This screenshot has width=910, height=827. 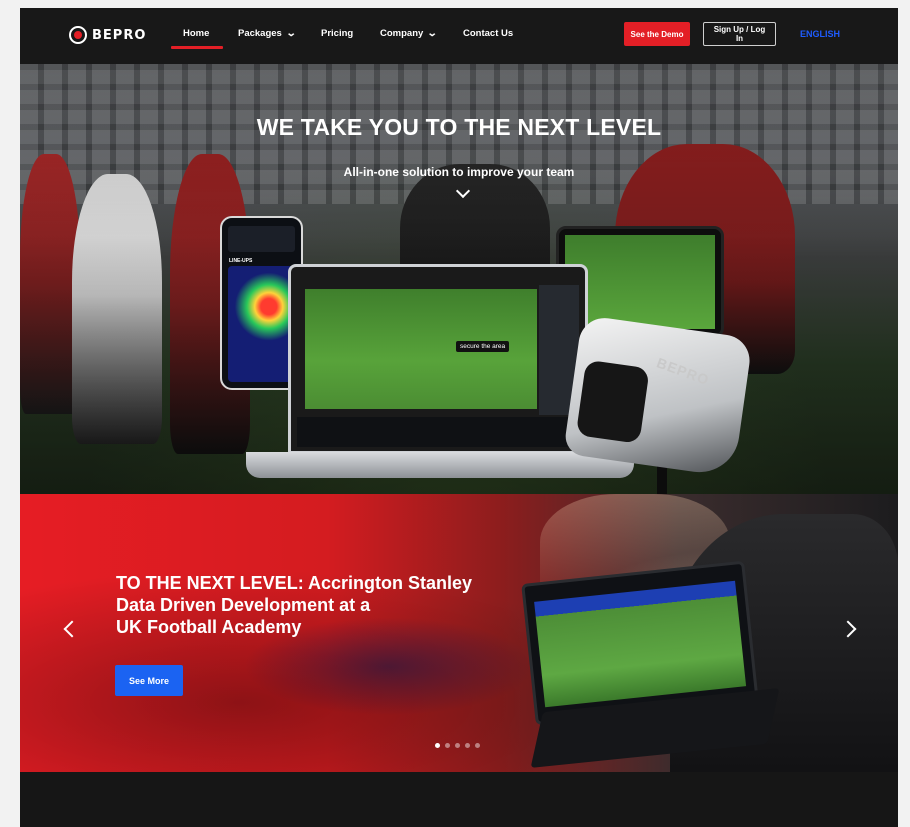 I want to click on phone-scoreboard, so click(x=261, y=239).